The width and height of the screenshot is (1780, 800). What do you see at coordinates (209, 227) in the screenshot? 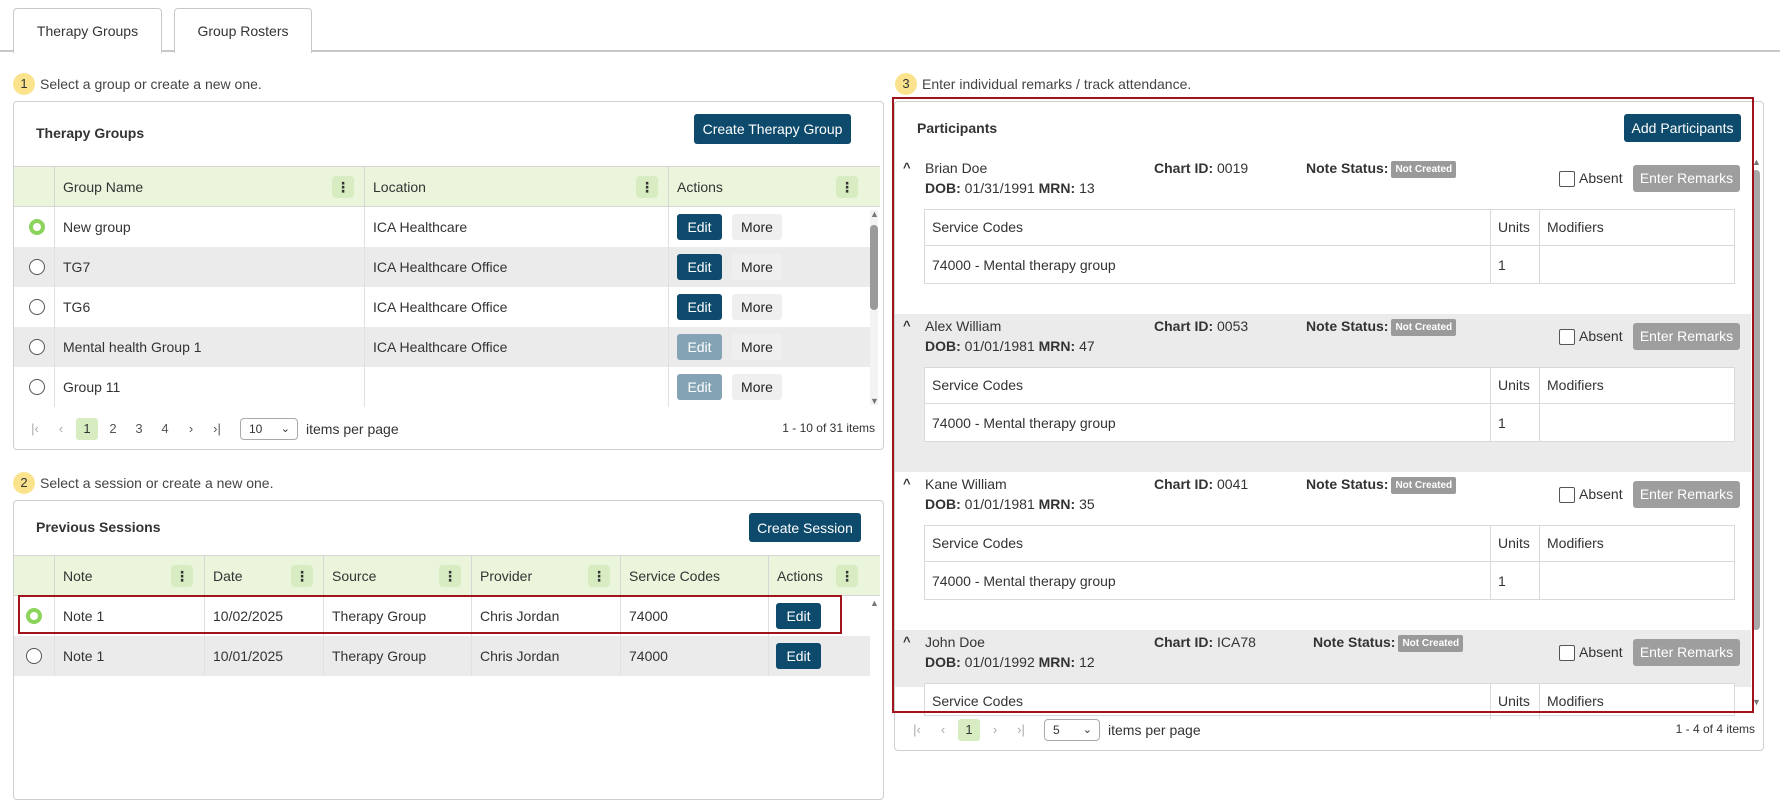
I see `group-name-cell: New group` at bounding box center [209, 227].